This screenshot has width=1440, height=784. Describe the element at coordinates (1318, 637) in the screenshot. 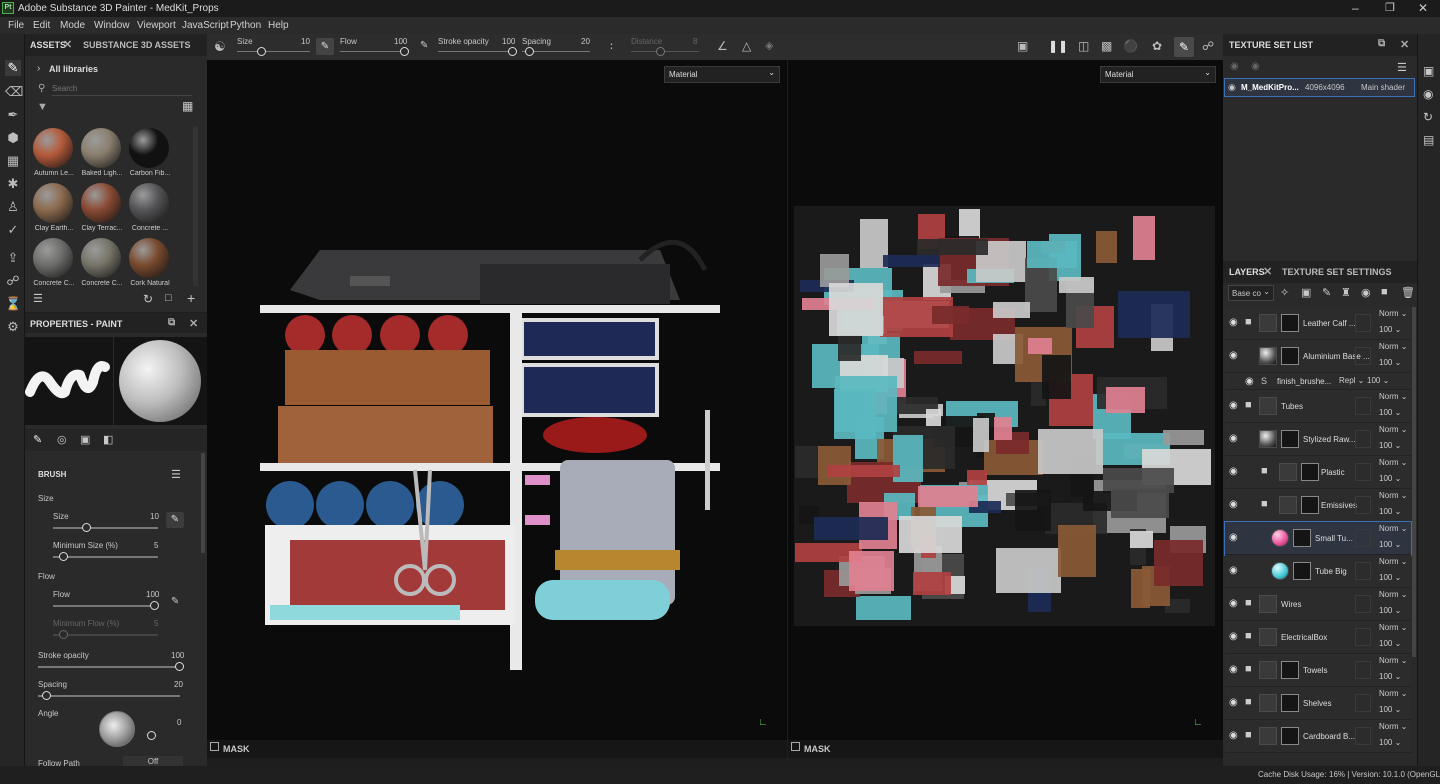

I see `layer-row: ◉ ■ ElectricalBox Norm ⌄ 100 ⌄` at that location.